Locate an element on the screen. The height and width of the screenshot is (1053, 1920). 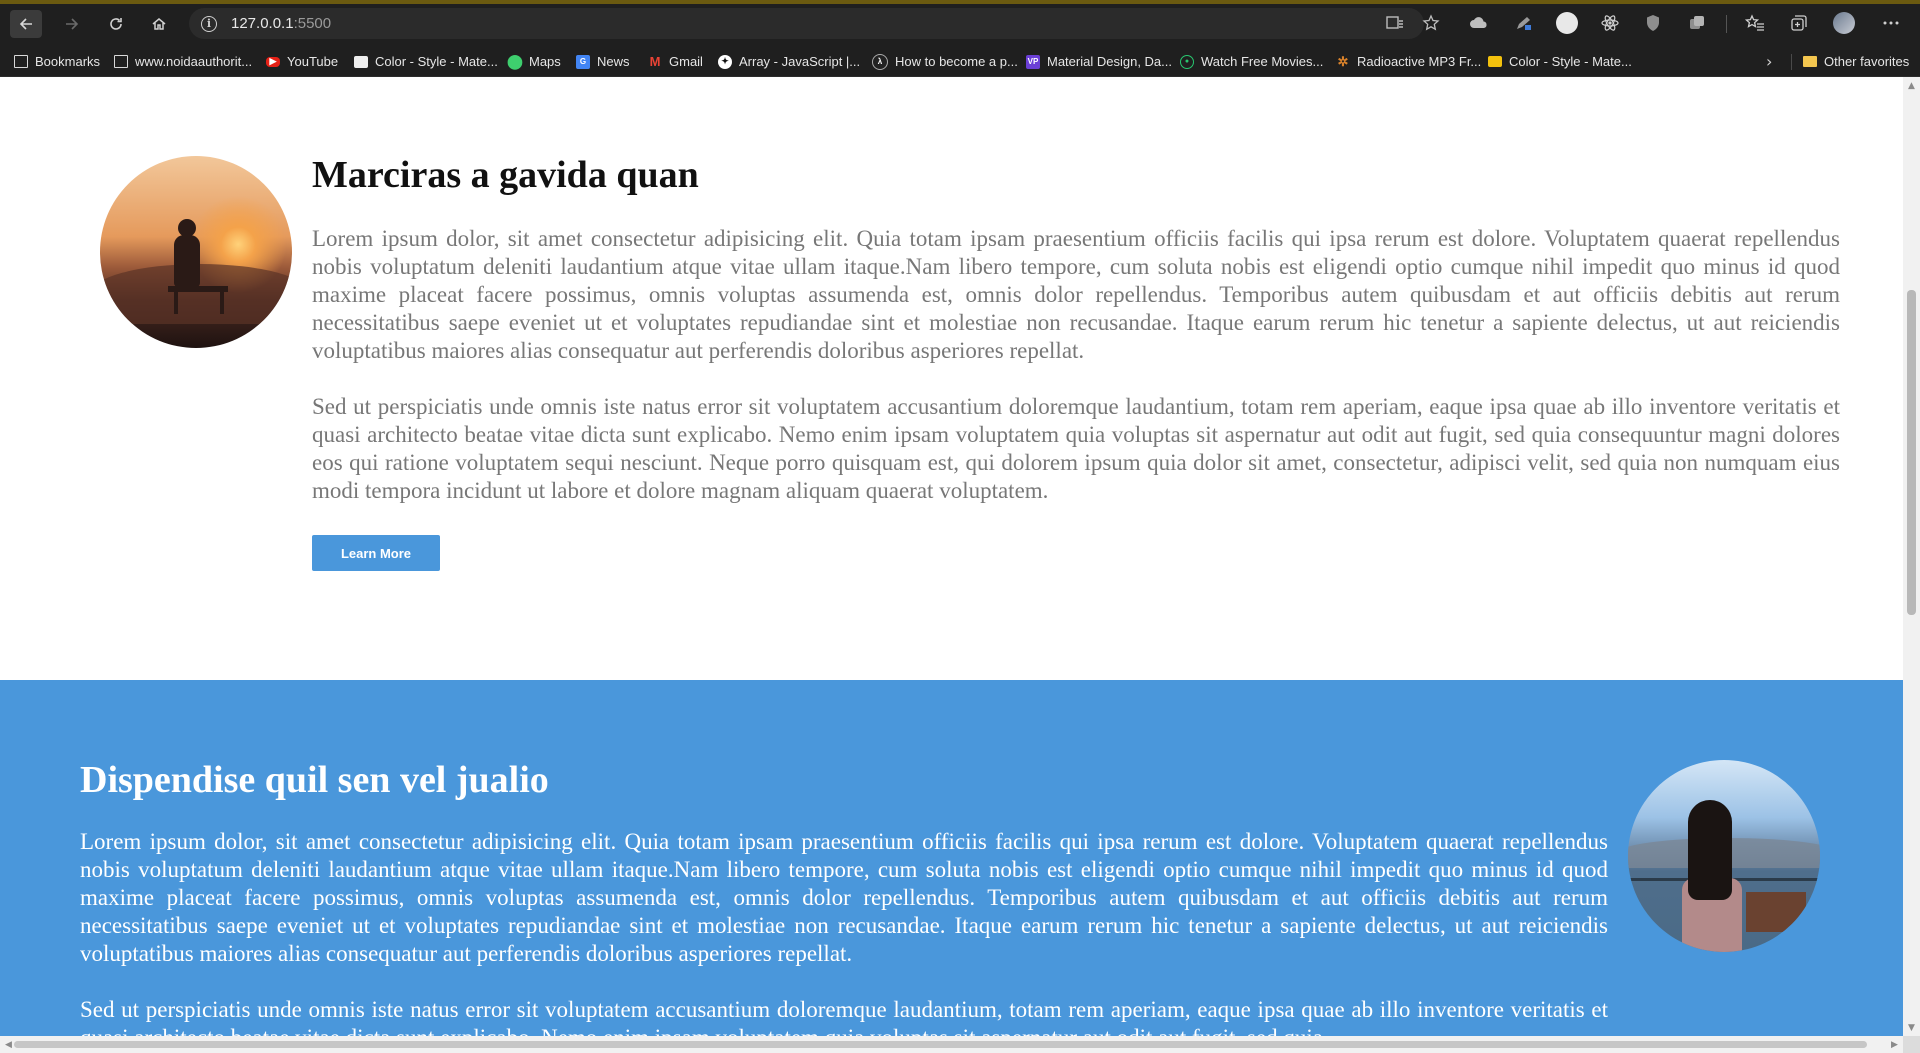
more-menu-icon is located at coordinates (1891, 23).